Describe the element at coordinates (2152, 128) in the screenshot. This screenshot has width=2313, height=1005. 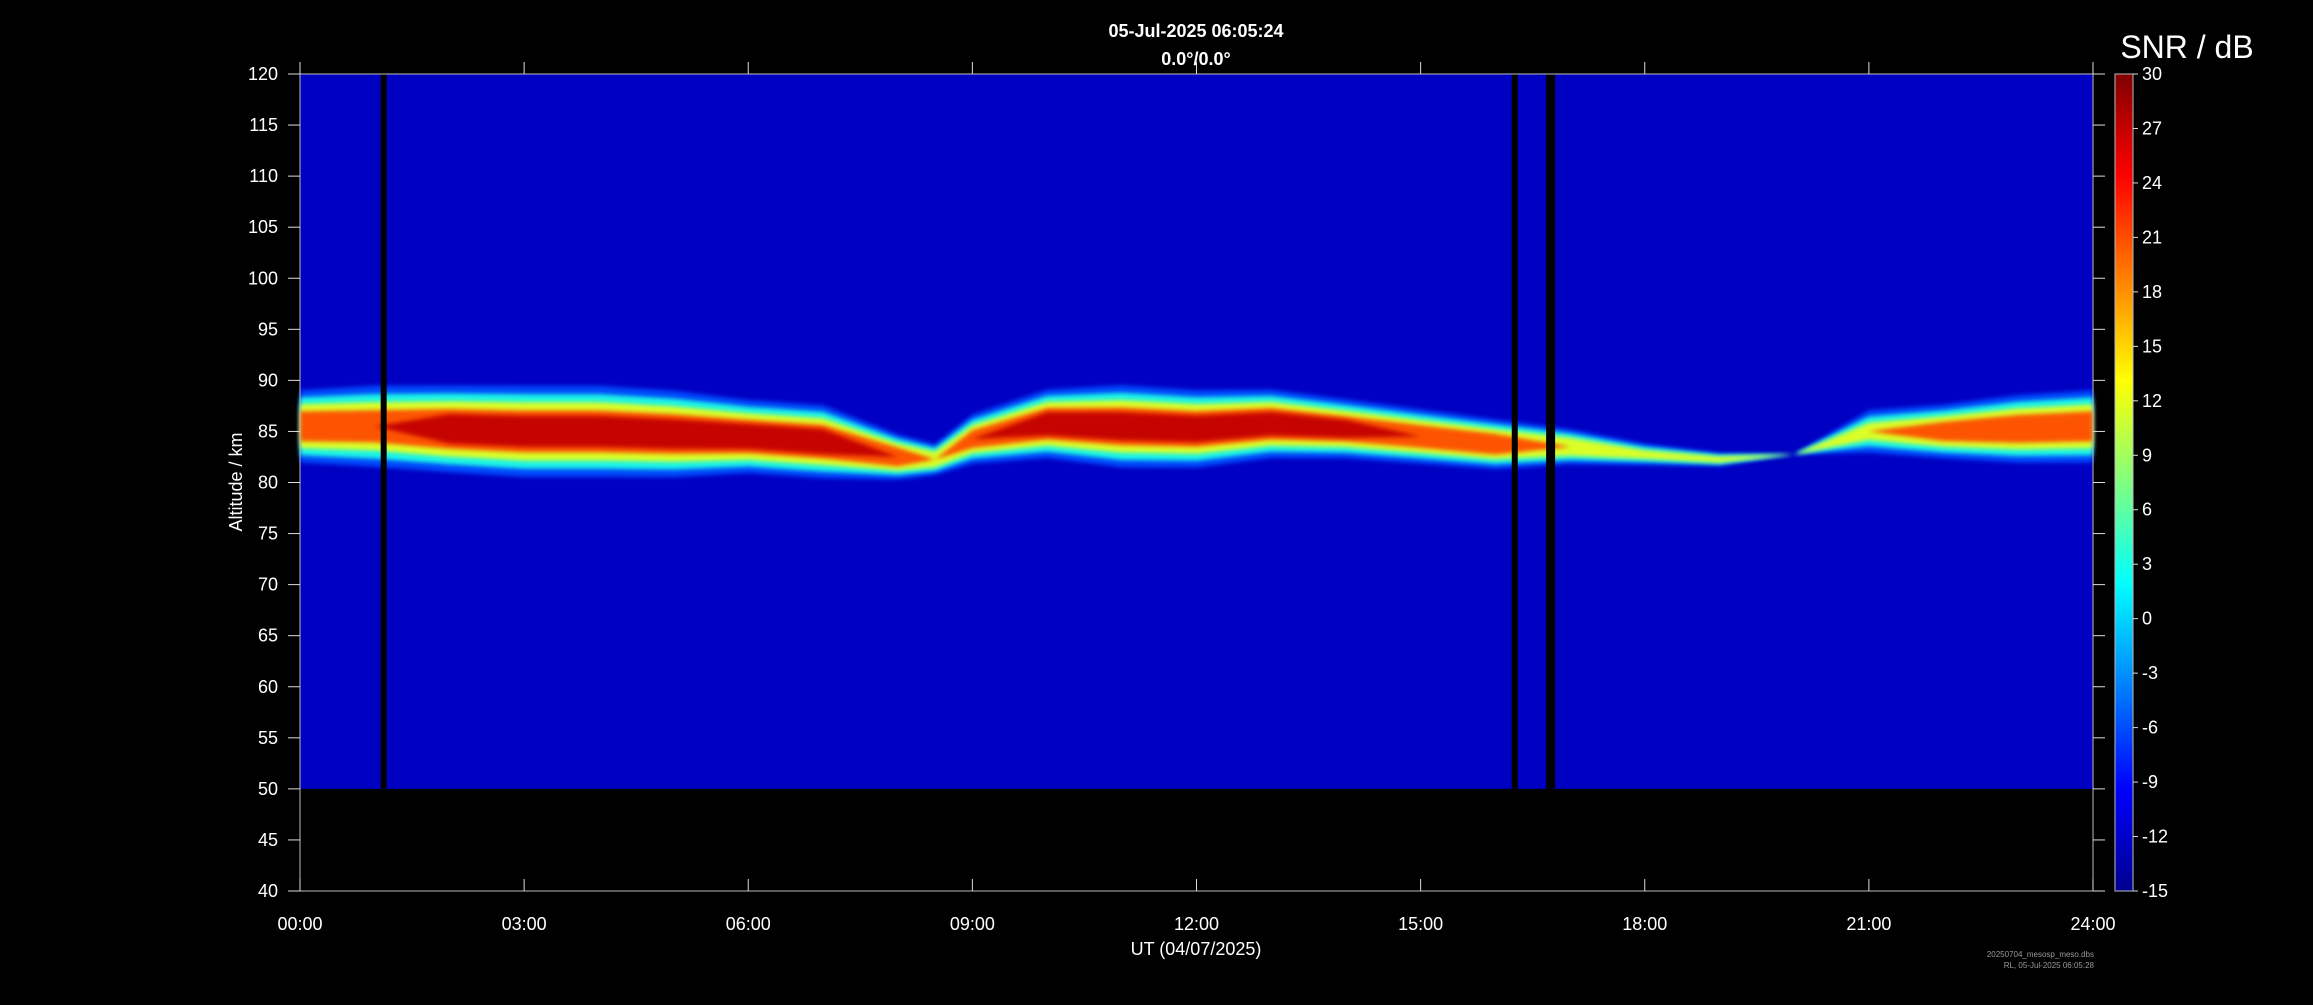
I see `colorbar-tick-label-14: 27` at that location.